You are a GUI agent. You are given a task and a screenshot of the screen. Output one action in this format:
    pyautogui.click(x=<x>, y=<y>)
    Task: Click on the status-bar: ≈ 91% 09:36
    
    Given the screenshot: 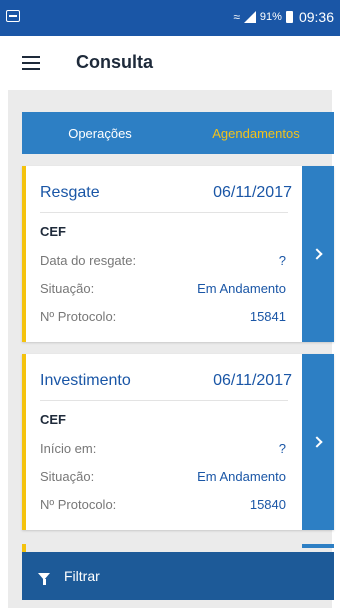 What is the action you would take?
    pyautogui.click(x=170, y=18)
    